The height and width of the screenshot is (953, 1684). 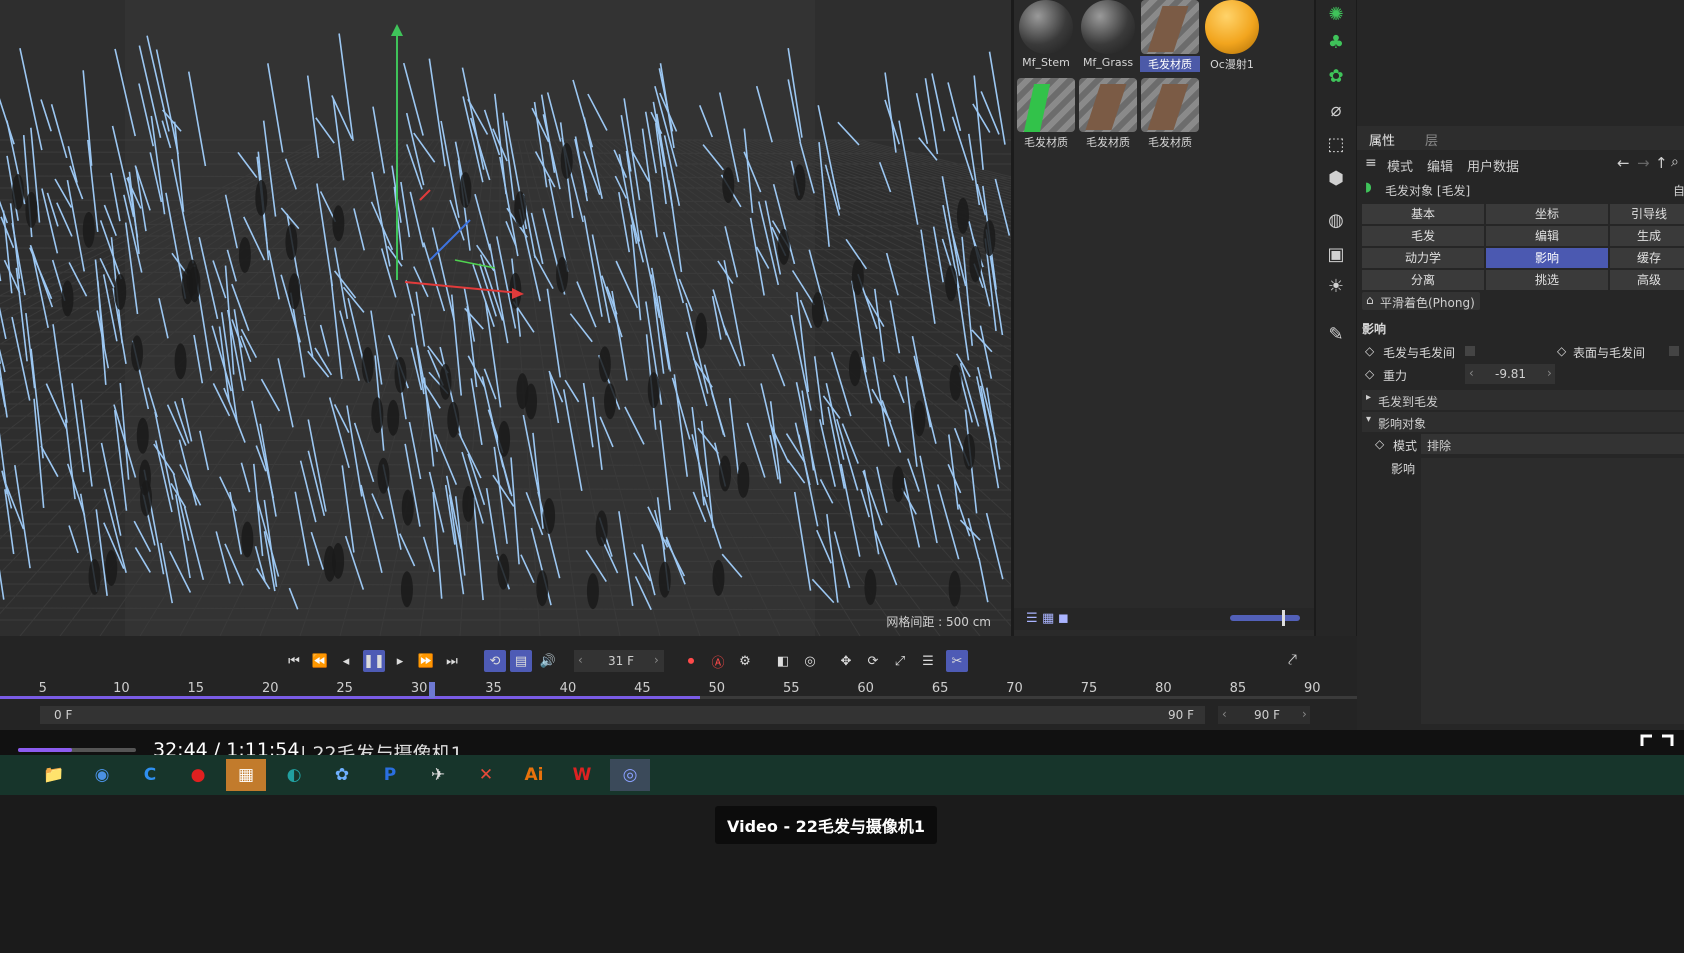 I want to click on light-icon: ✺, so click(x=1336, y=14).